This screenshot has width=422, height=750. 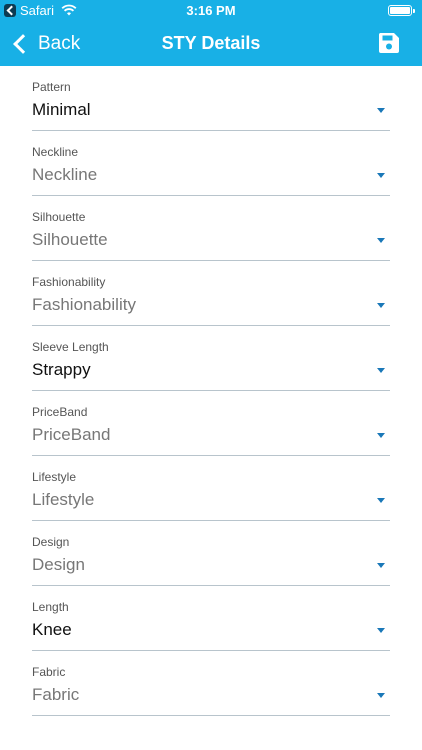 What do you see at coordinates (401, 10) in the screenshot?
I see `battery-icon` at bounding box center [401, 10].